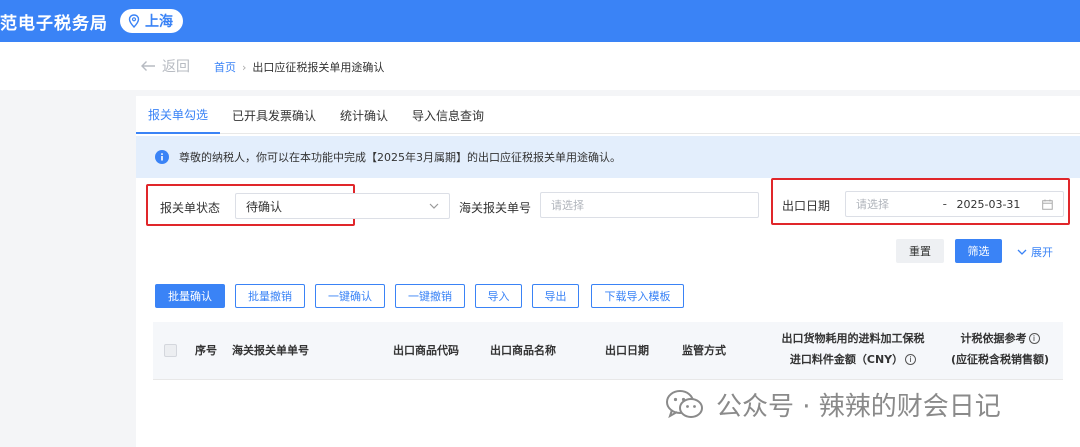 This screenshot has height=447, width=1080. I want to click on arrow-left-icon, so click(148, 66).